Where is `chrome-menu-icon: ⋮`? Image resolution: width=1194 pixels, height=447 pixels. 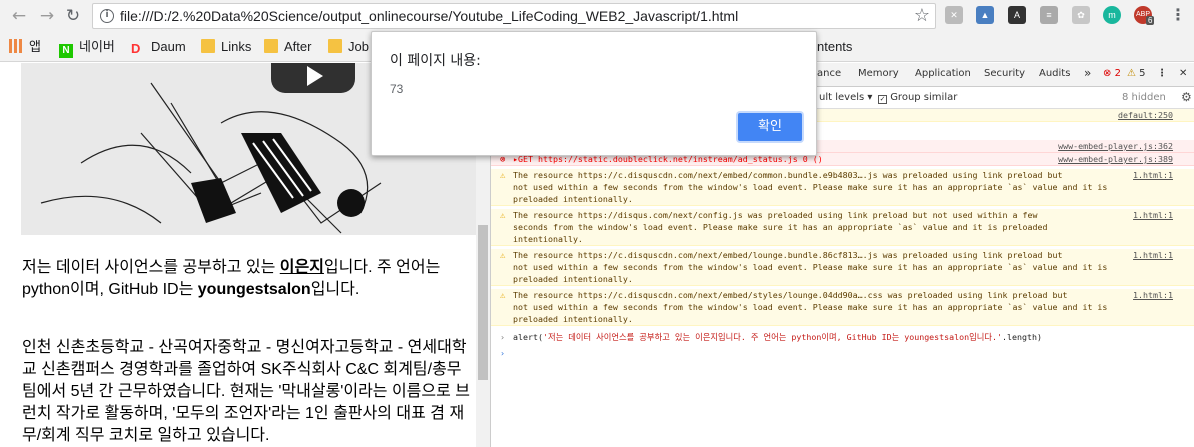
chrome-menu-icon: ⋮ is located at coordinates (1178, 14).